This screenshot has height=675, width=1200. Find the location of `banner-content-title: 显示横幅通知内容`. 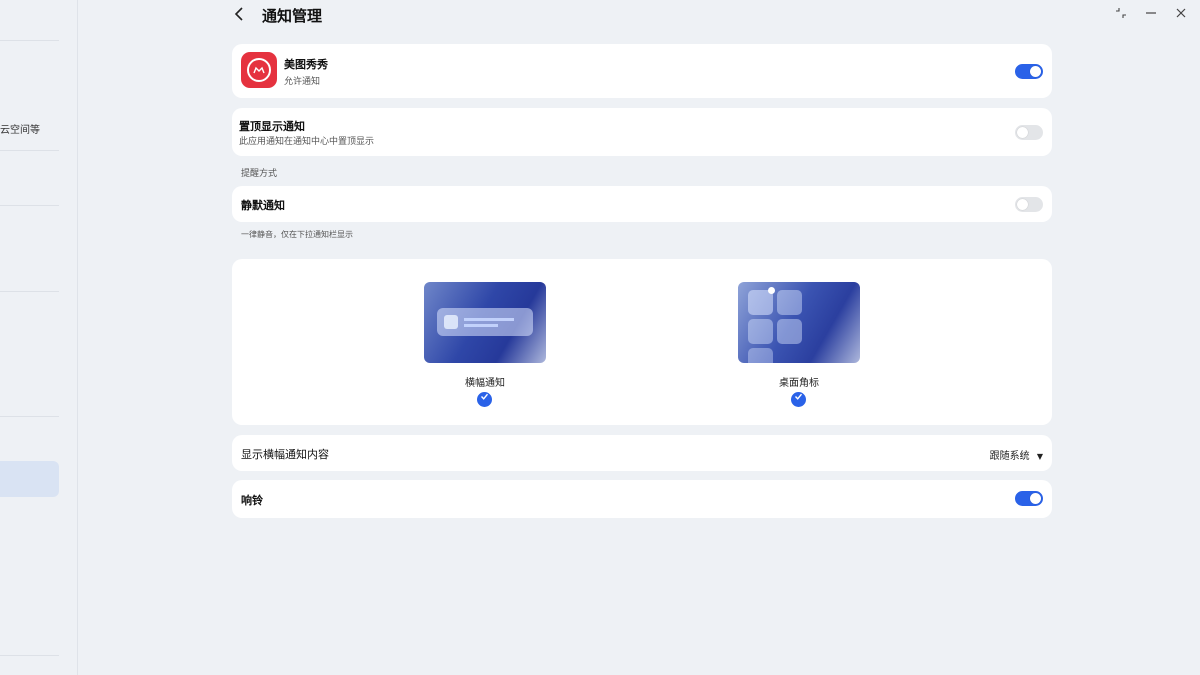

banner-content-title: 显示横幅通知内容 is located at coordinates (285, 454).